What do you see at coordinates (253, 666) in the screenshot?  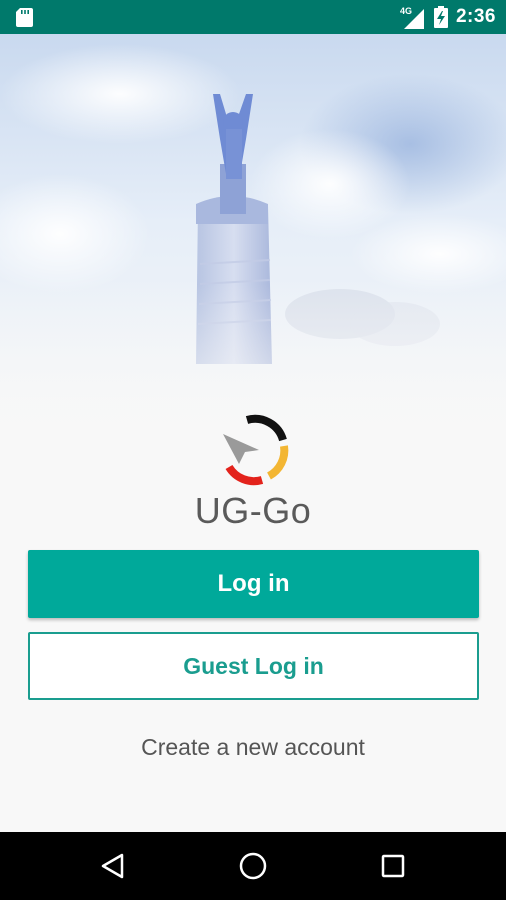 I see `guest-login-button: Guest Log in` at bounding box center [253, 666].